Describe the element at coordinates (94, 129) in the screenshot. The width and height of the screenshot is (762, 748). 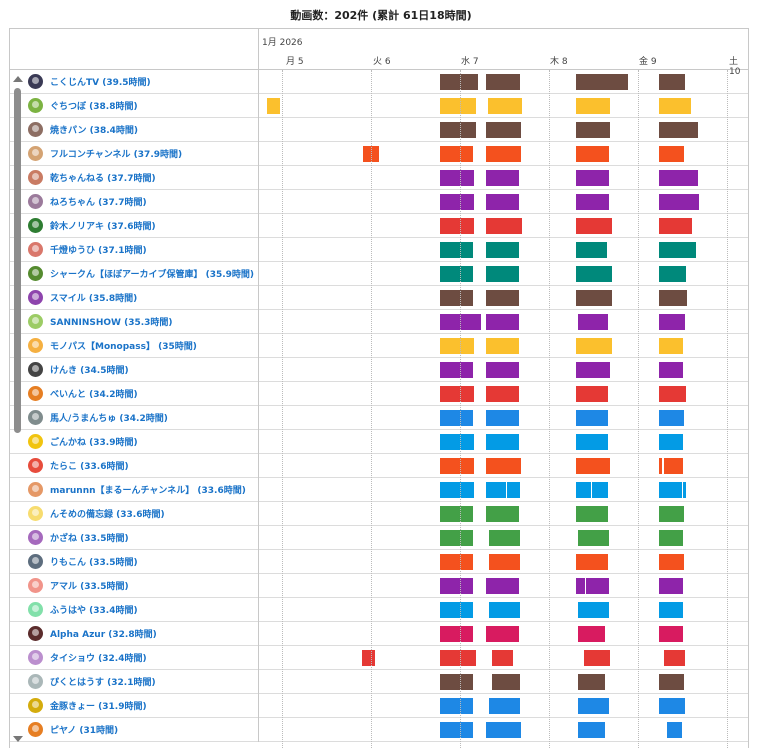
I see `channel-name-link: 焼きパン (38.4時間)` at that location.